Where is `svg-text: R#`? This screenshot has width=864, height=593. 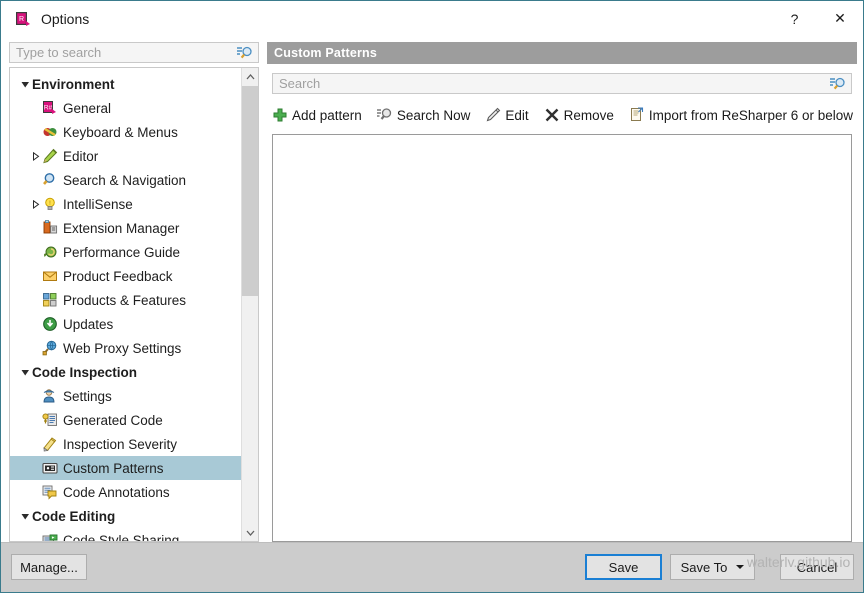 svg-text: R# is located at coordinates (48, 108).